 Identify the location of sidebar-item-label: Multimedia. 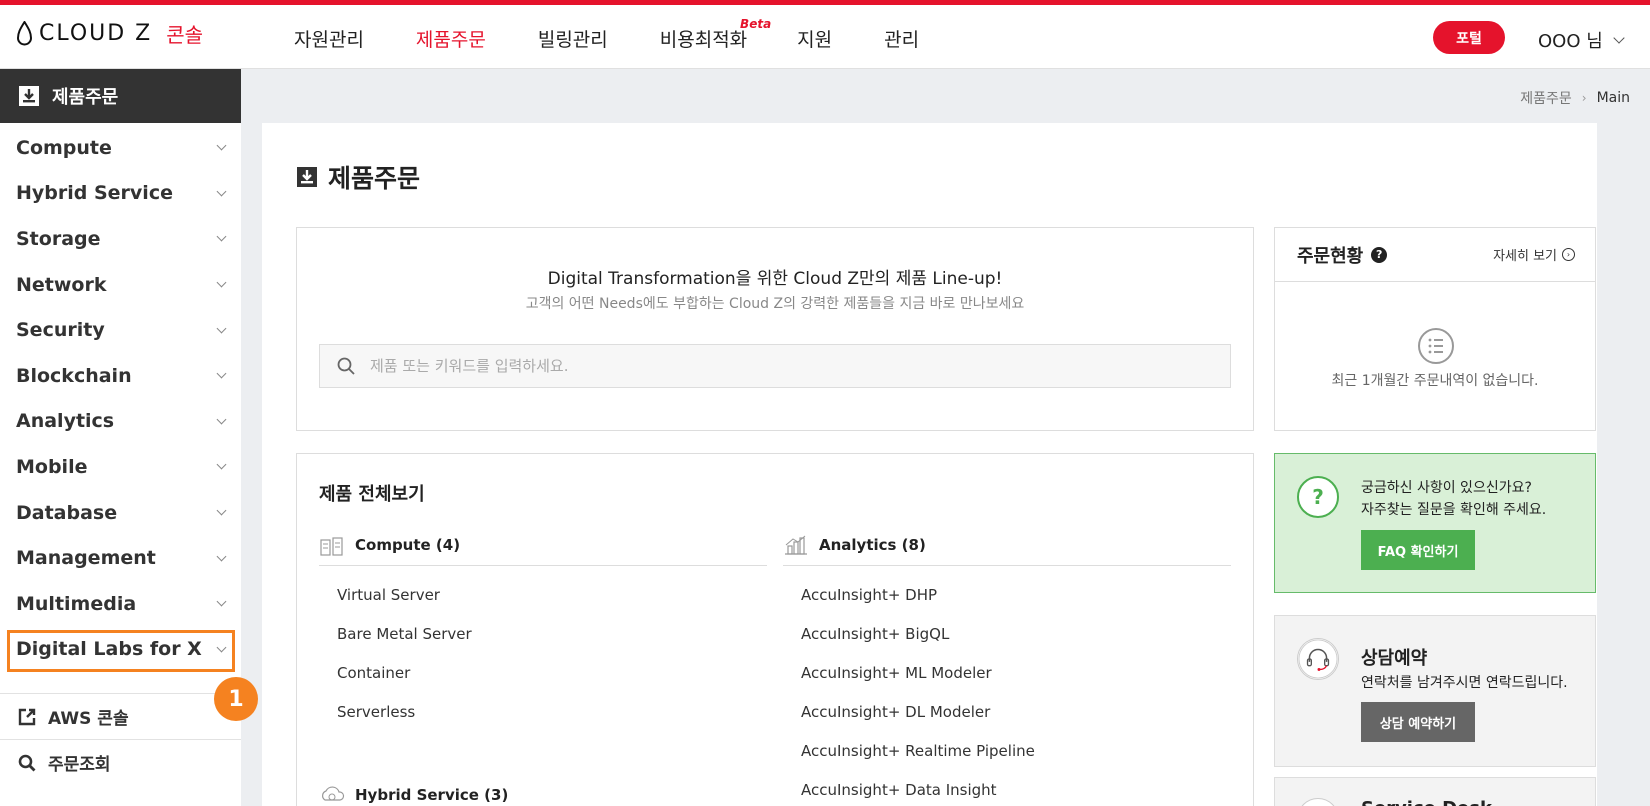
(76, 603).